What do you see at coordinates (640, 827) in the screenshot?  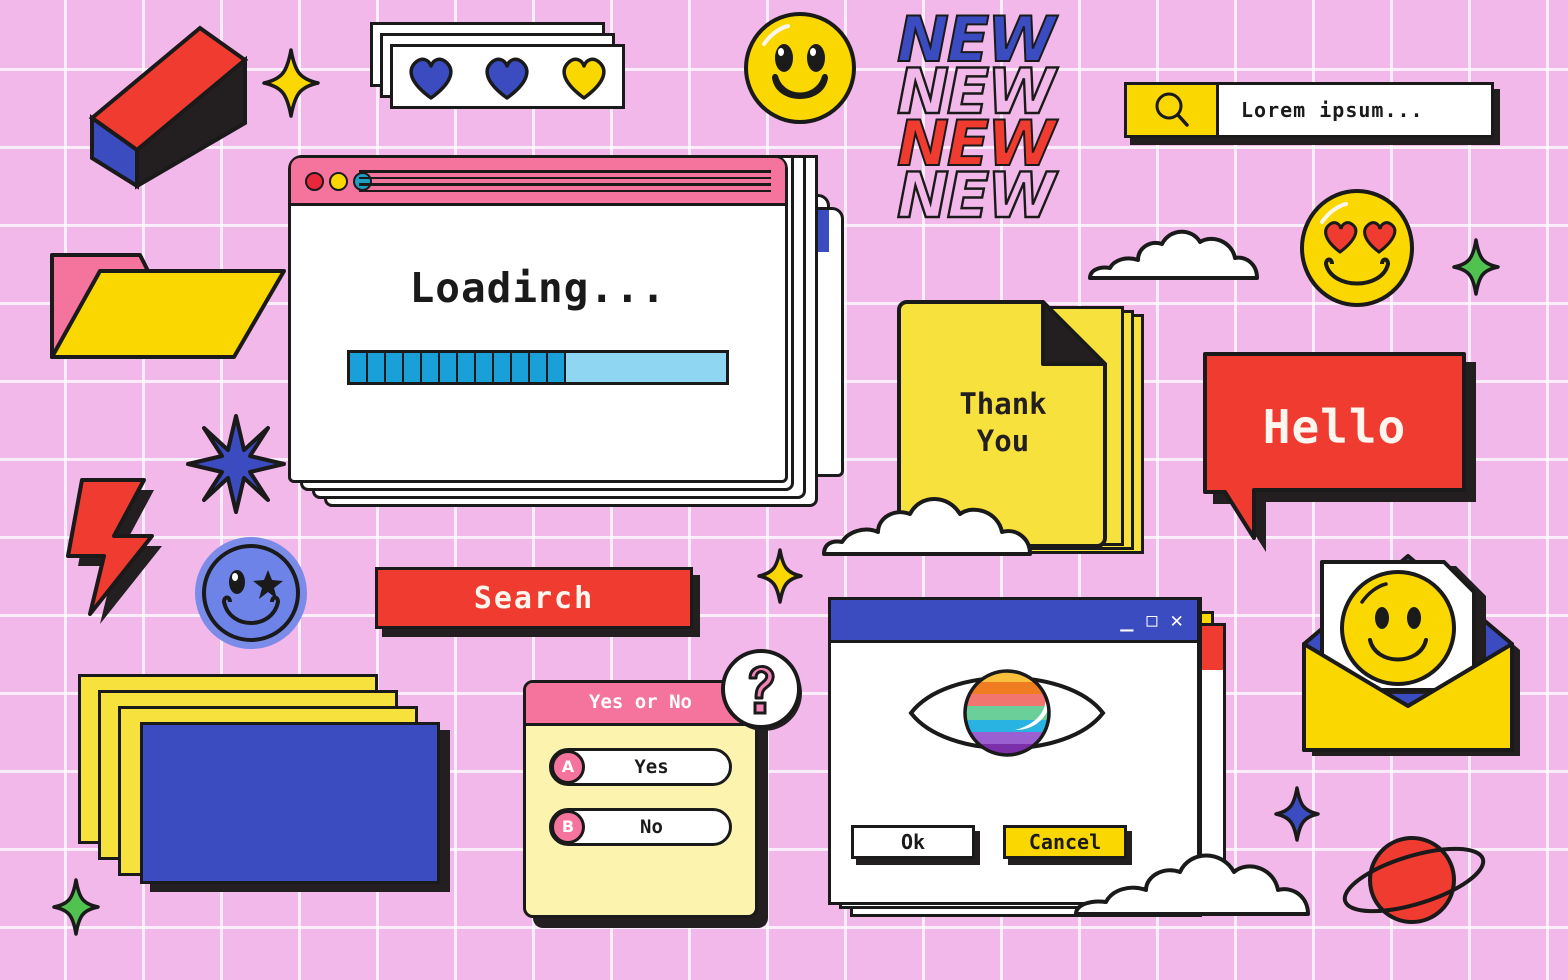 I see `option-b: B No` at bounding box center [640, 827].